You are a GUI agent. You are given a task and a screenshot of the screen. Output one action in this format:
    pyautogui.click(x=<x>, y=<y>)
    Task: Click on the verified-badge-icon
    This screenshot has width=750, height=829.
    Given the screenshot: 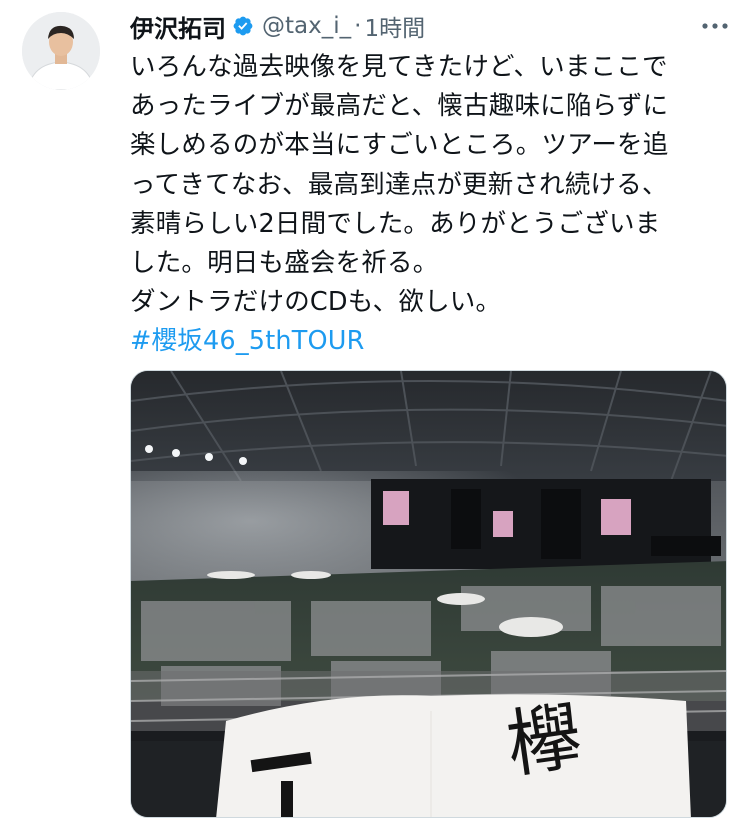 What is the action you would take?
    pyautogui.click(x=243, y=26)
    